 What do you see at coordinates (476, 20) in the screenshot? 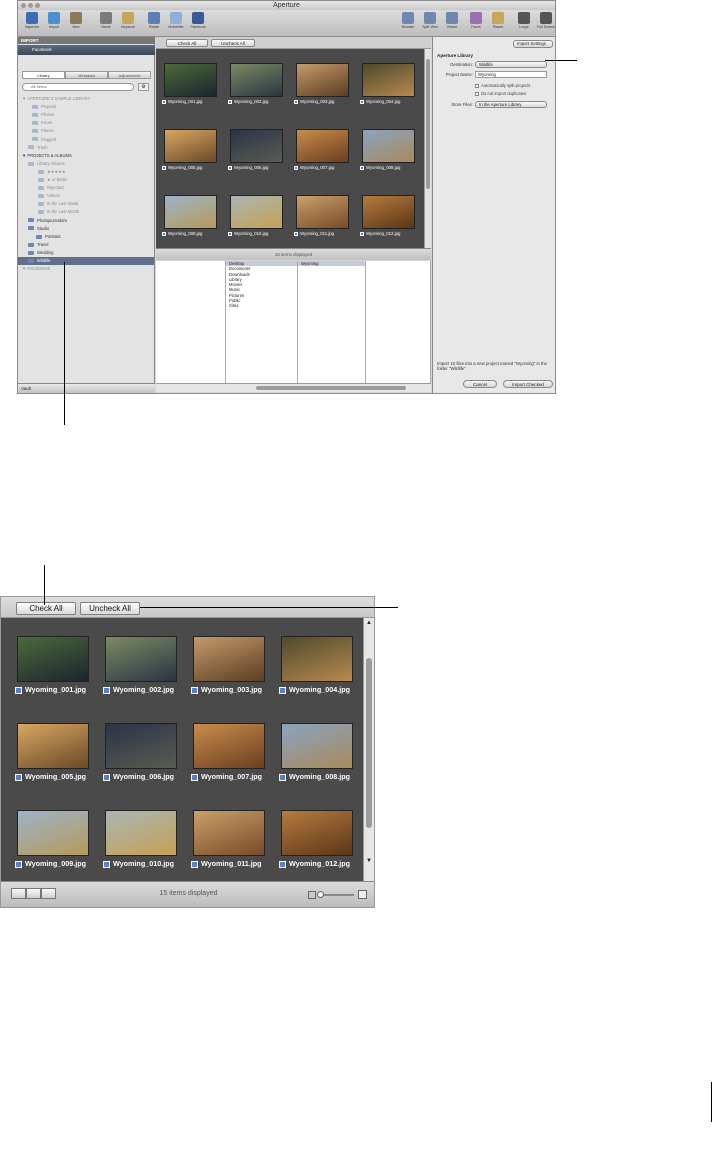
I see `toolbar-button-faces: Faces` at bounding box center [476, 20].